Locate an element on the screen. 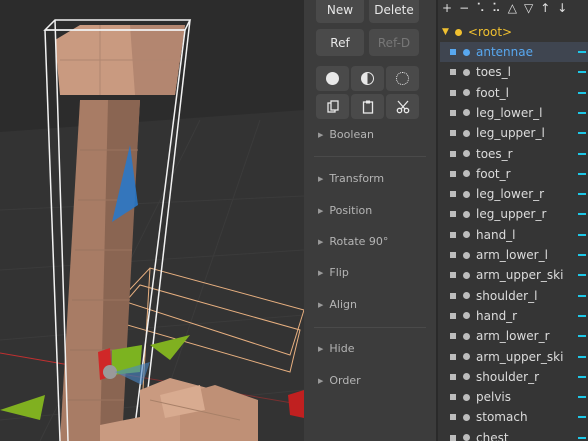  tree-item: leg_lower_r is located at coordinates (514, 194).